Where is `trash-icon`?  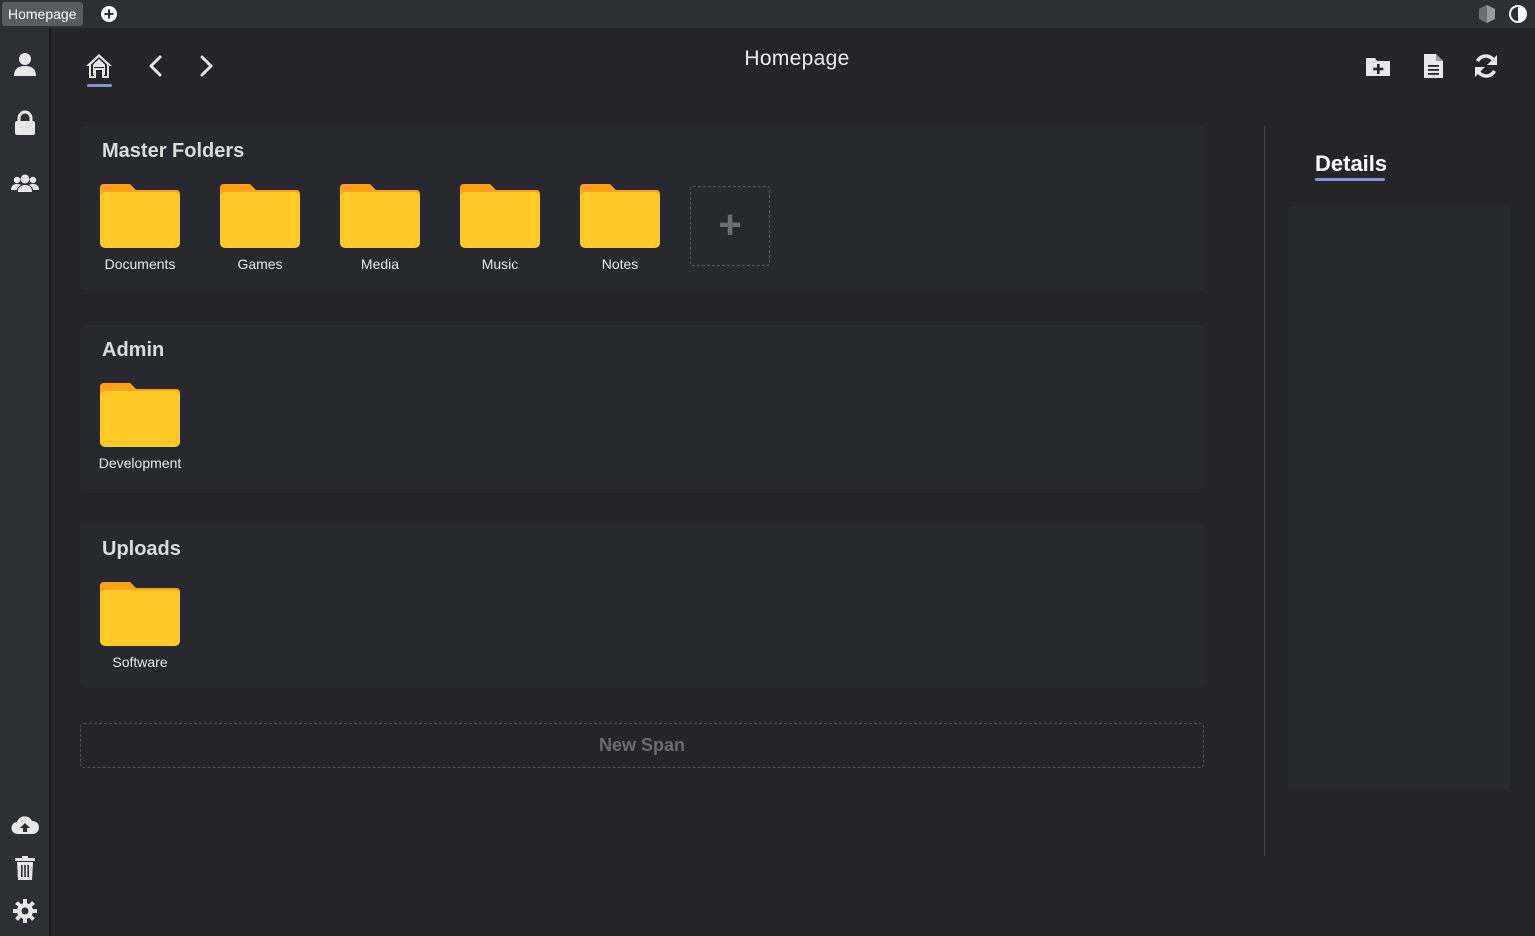 trash-icon is located at coordinates (25, 868).